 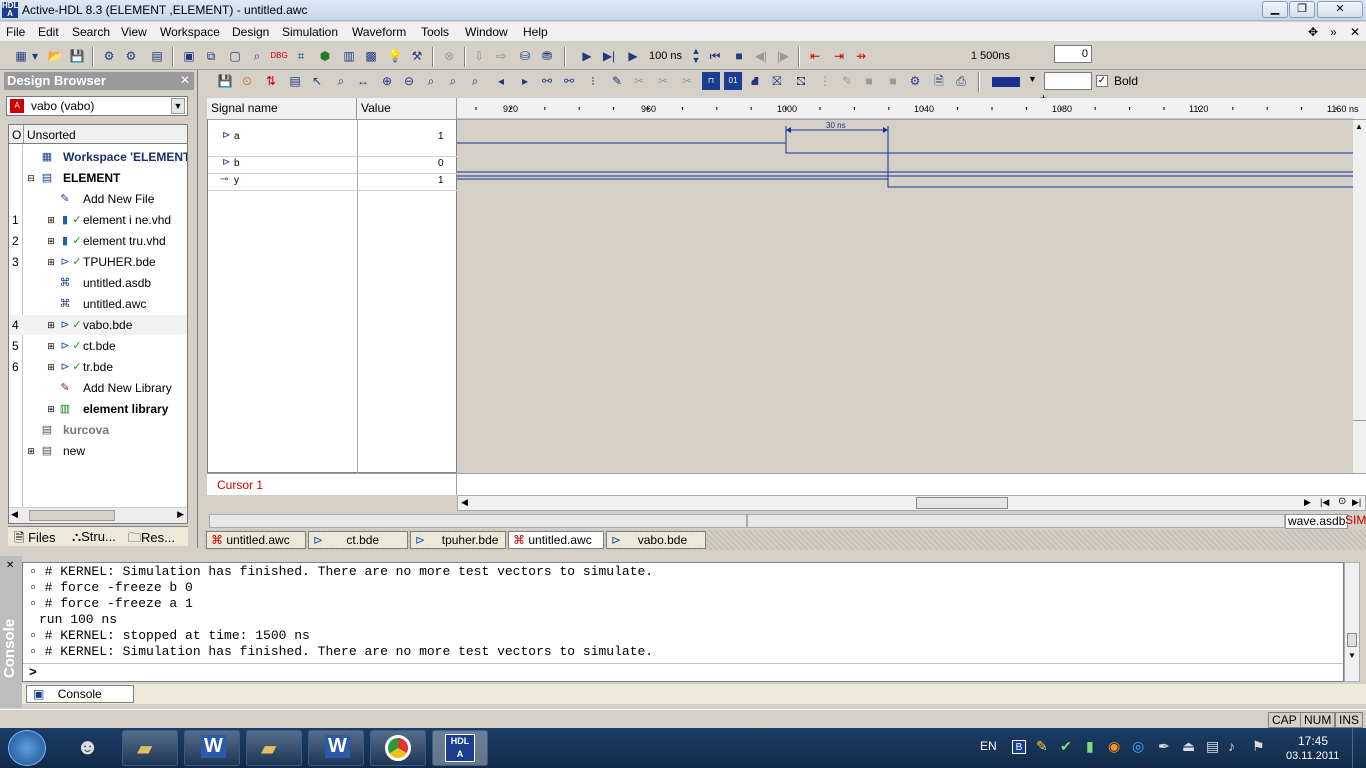 What do you see at coordinates (1066, 746) in the screenshot?
I see `tray-check-icon: ✔` at bounding box center [1066, 746].